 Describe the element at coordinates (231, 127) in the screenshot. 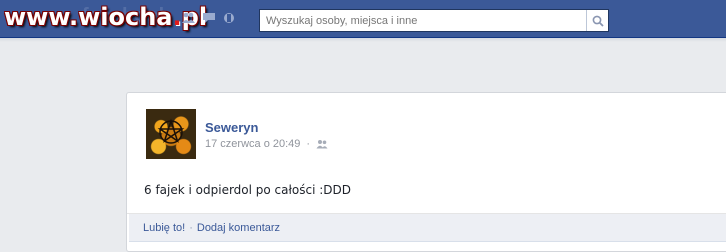

I see `post-author: Seweryn` at that location.